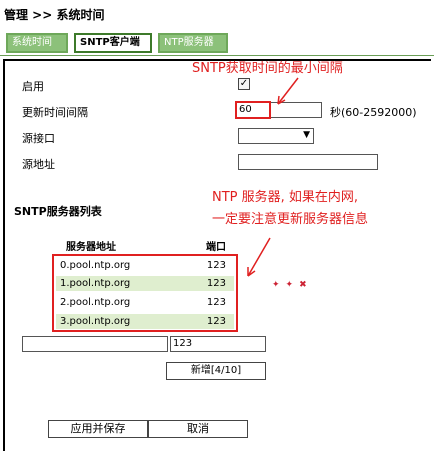 The width and height of the screenshot is (434, 451). I want to click on server-list-title: SNTP服务器列表, so click(58, 211).